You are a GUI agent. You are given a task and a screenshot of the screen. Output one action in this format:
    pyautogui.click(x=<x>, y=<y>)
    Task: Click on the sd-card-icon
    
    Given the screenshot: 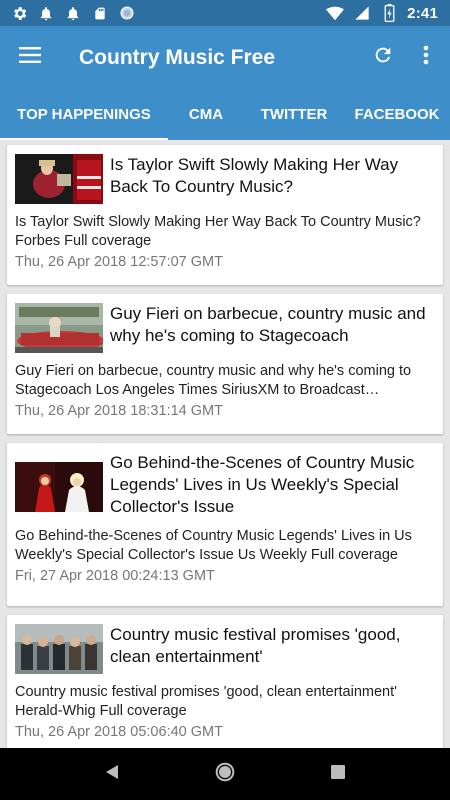 What is the action you would take?
    pyautogui.click(x=100, y=13)
    